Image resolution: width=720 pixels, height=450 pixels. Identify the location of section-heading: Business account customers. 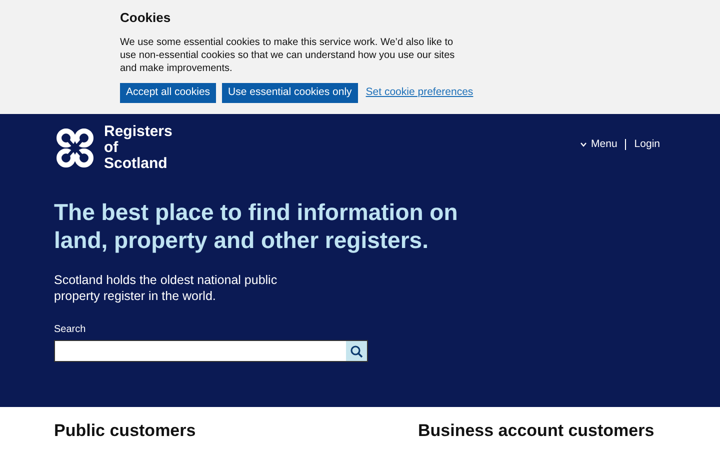
(536, 431).